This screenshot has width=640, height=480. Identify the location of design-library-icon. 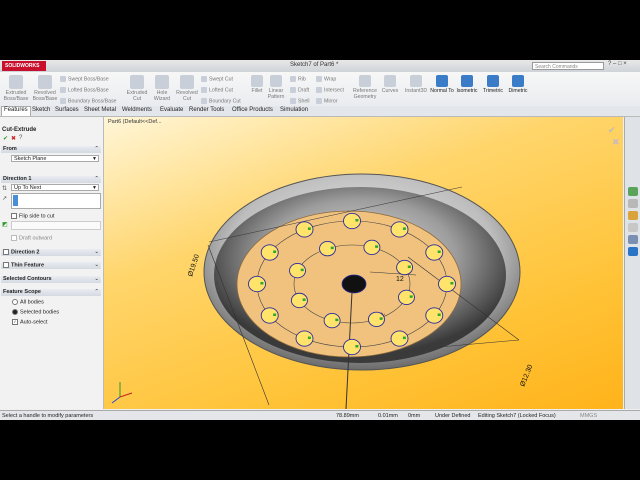
(633, 203).